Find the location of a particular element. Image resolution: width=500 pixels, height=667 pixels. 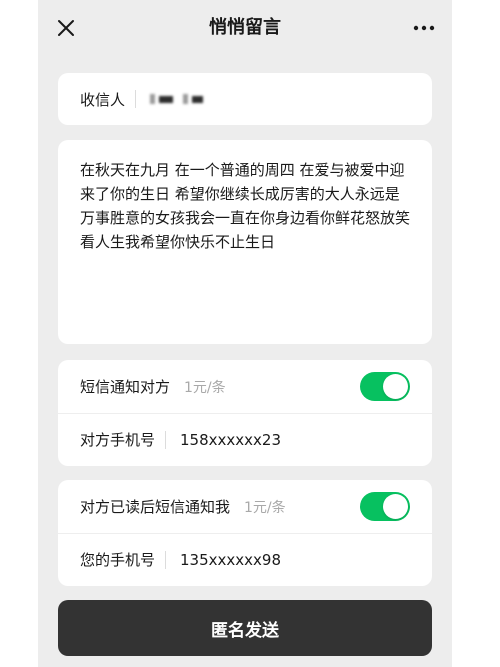

recipient-card: 收信人 is located at coordinates (245, 99).